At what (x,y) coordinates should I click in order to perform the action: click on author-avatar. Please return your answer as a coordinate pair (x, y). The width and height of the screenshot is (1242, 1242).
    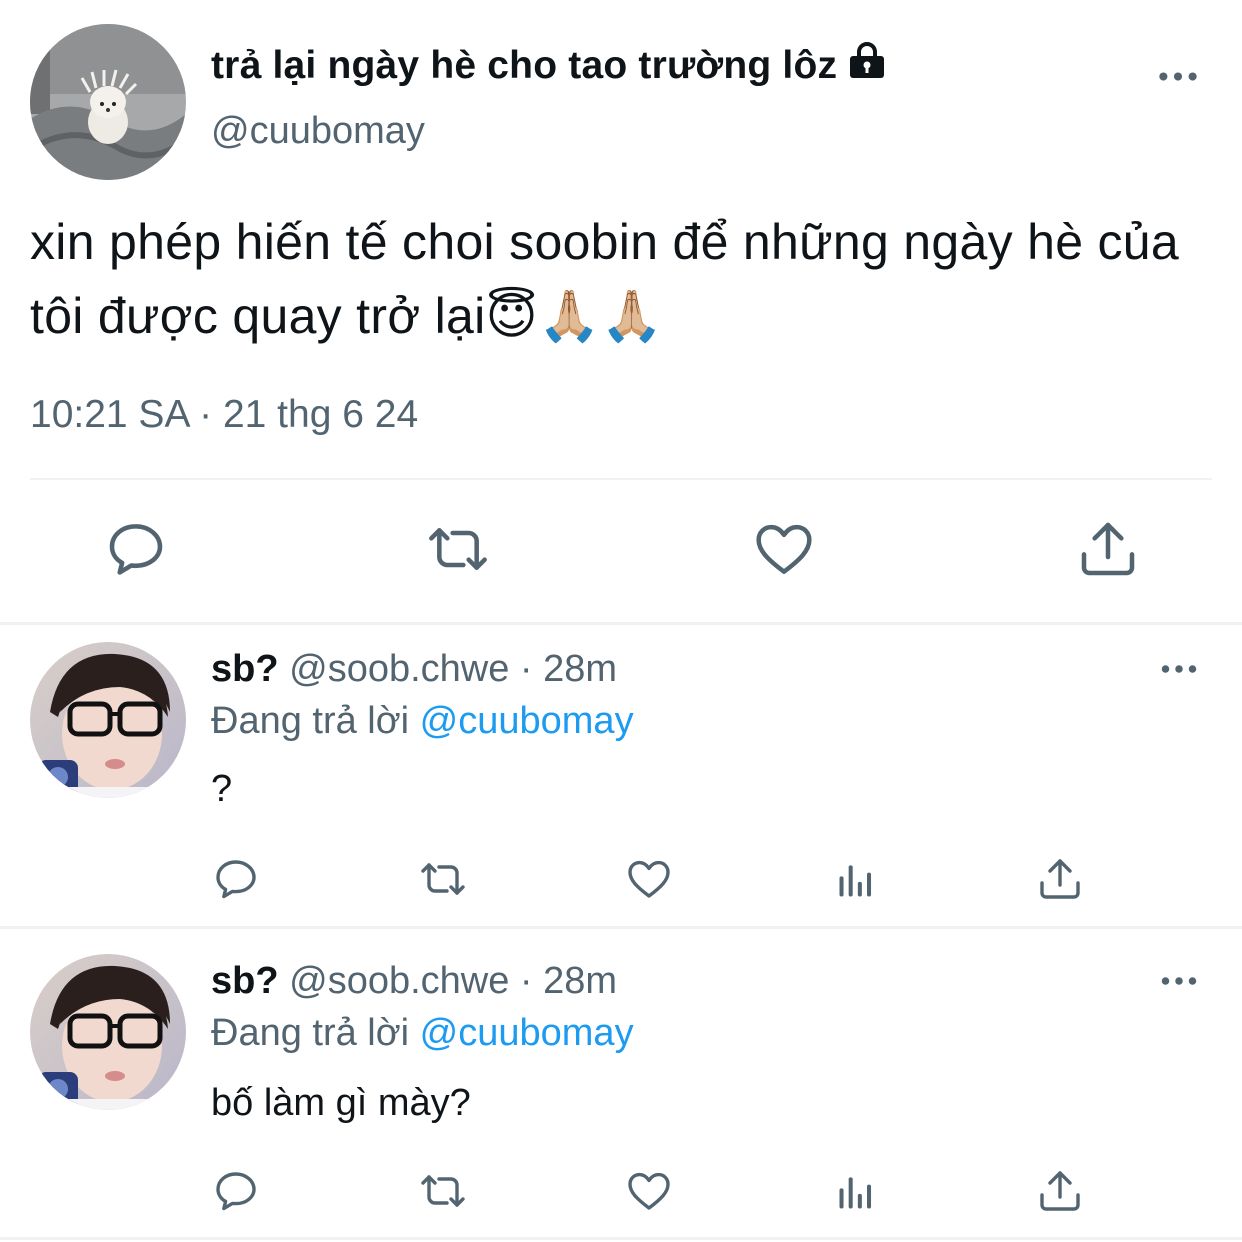
    Looking at the image, I should click on (108, 102).